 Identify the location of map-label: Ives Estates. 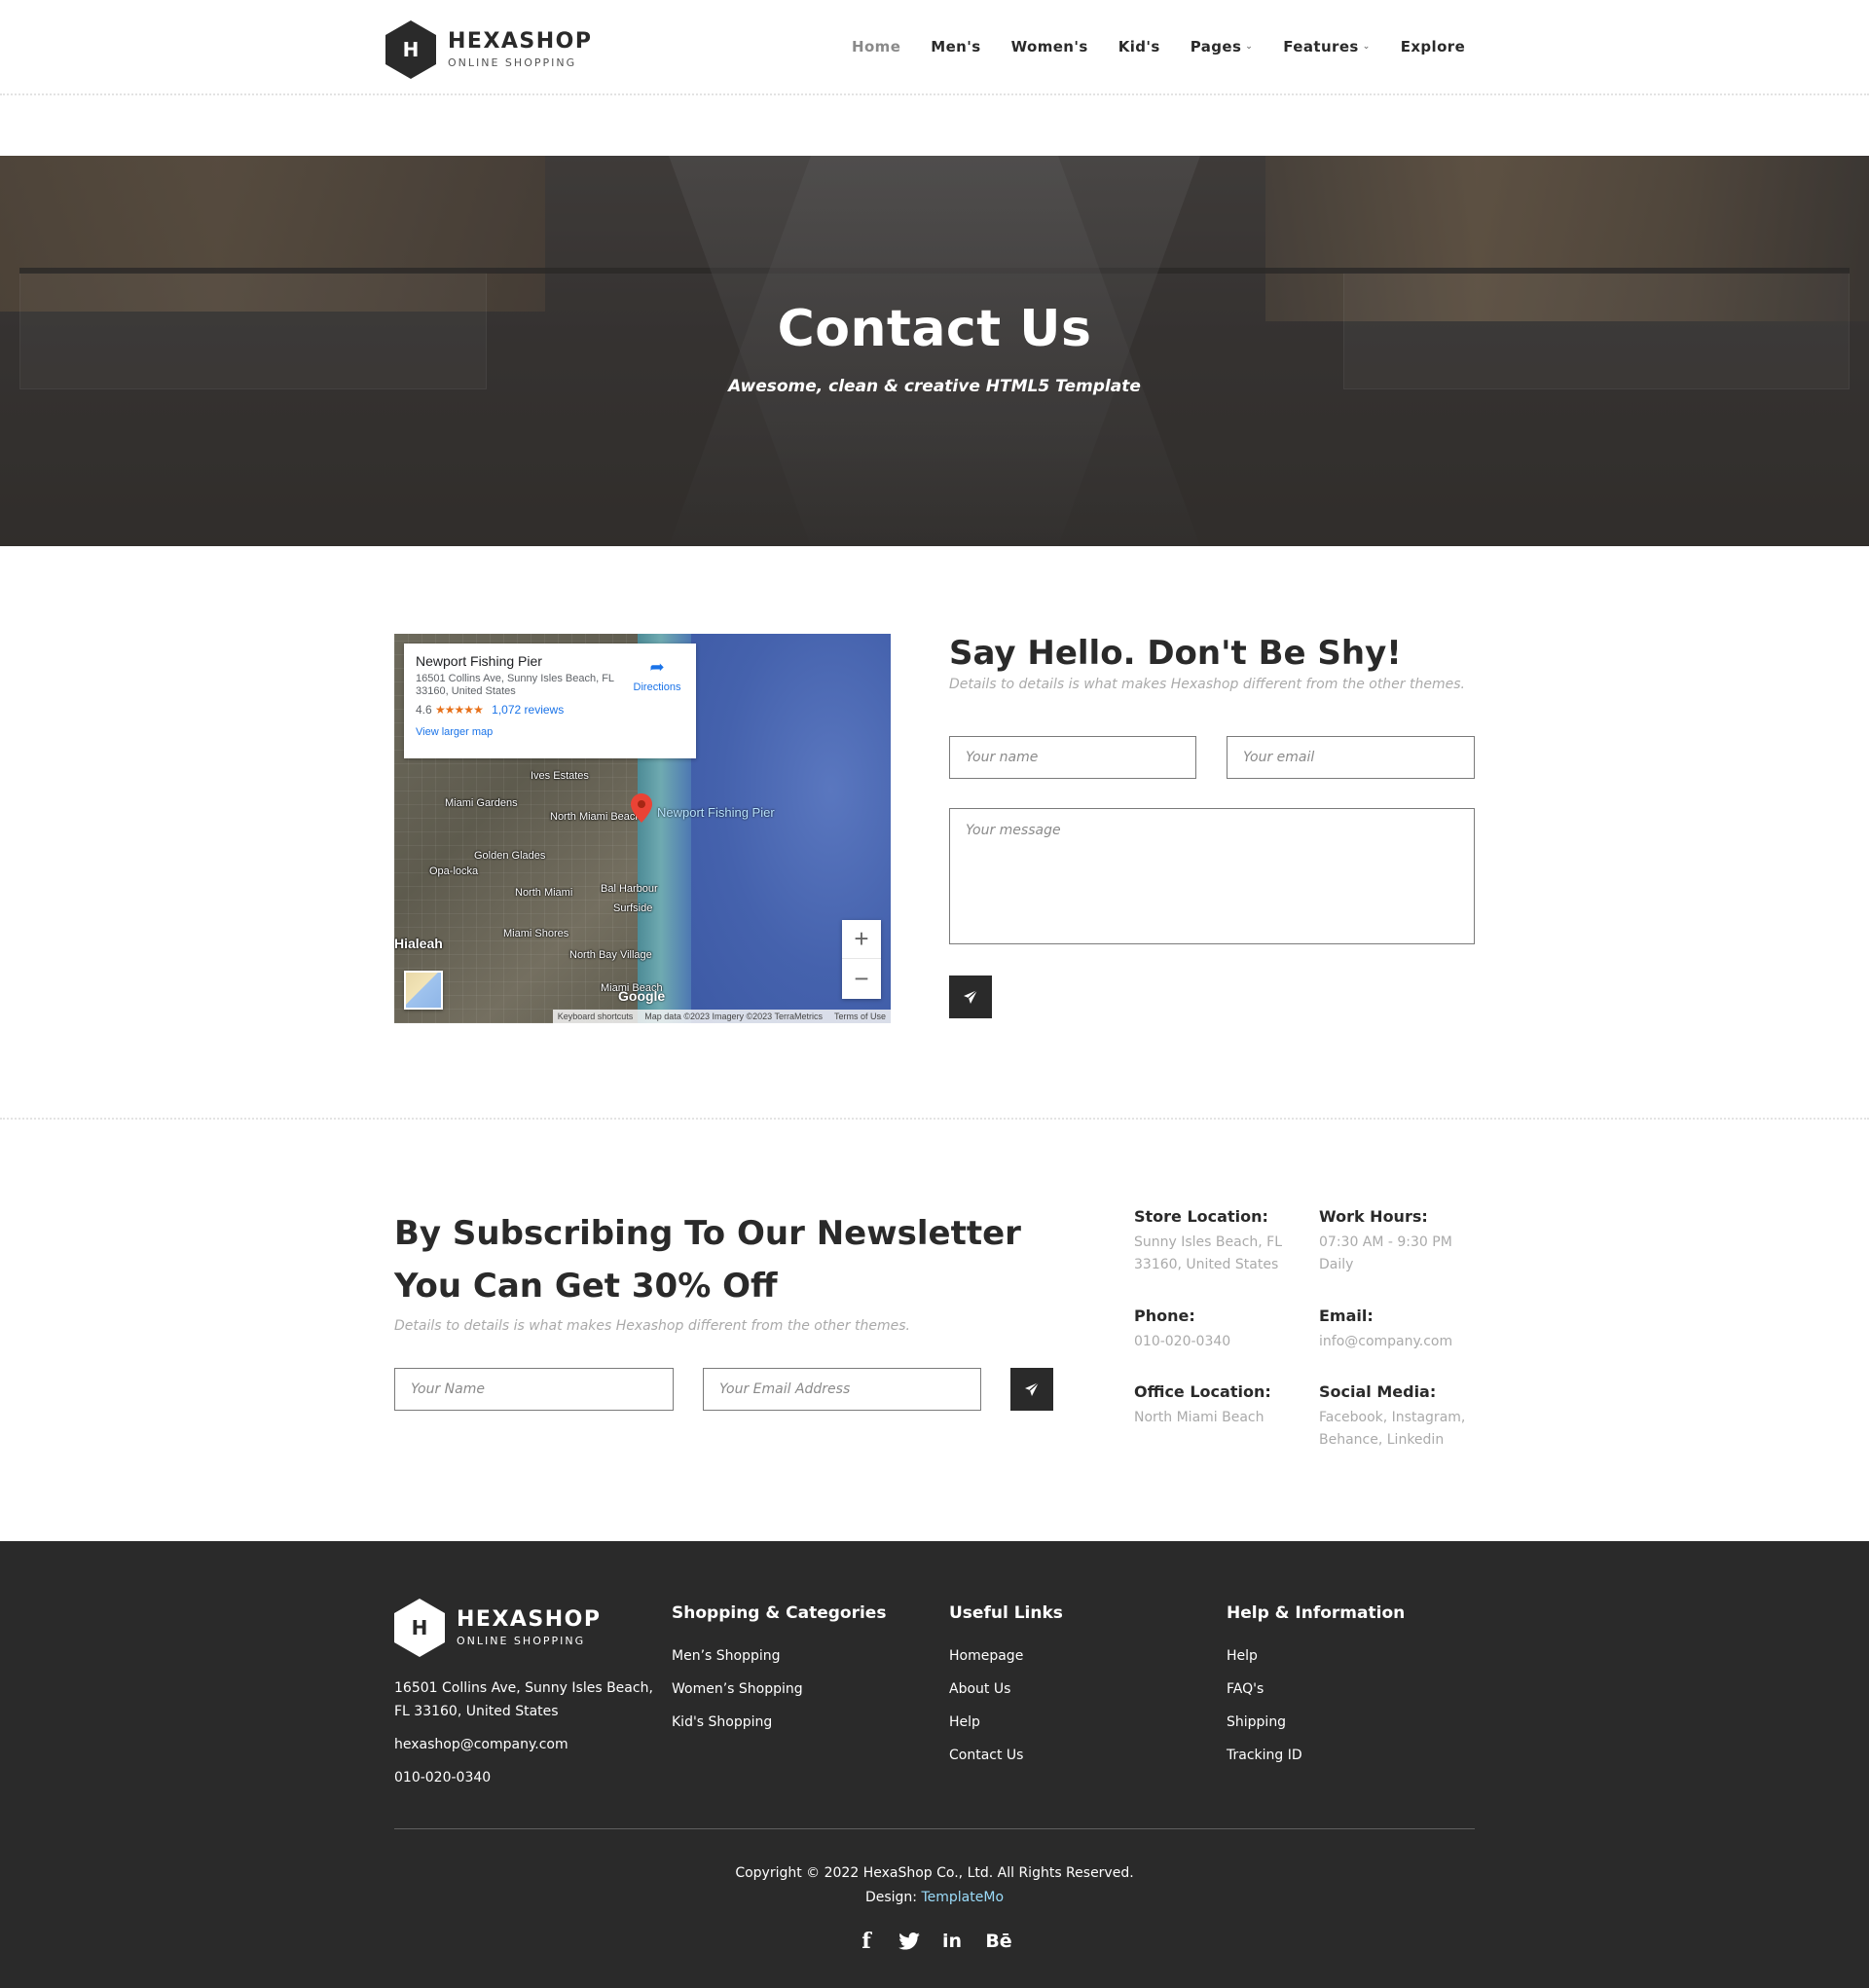
(560, 776).